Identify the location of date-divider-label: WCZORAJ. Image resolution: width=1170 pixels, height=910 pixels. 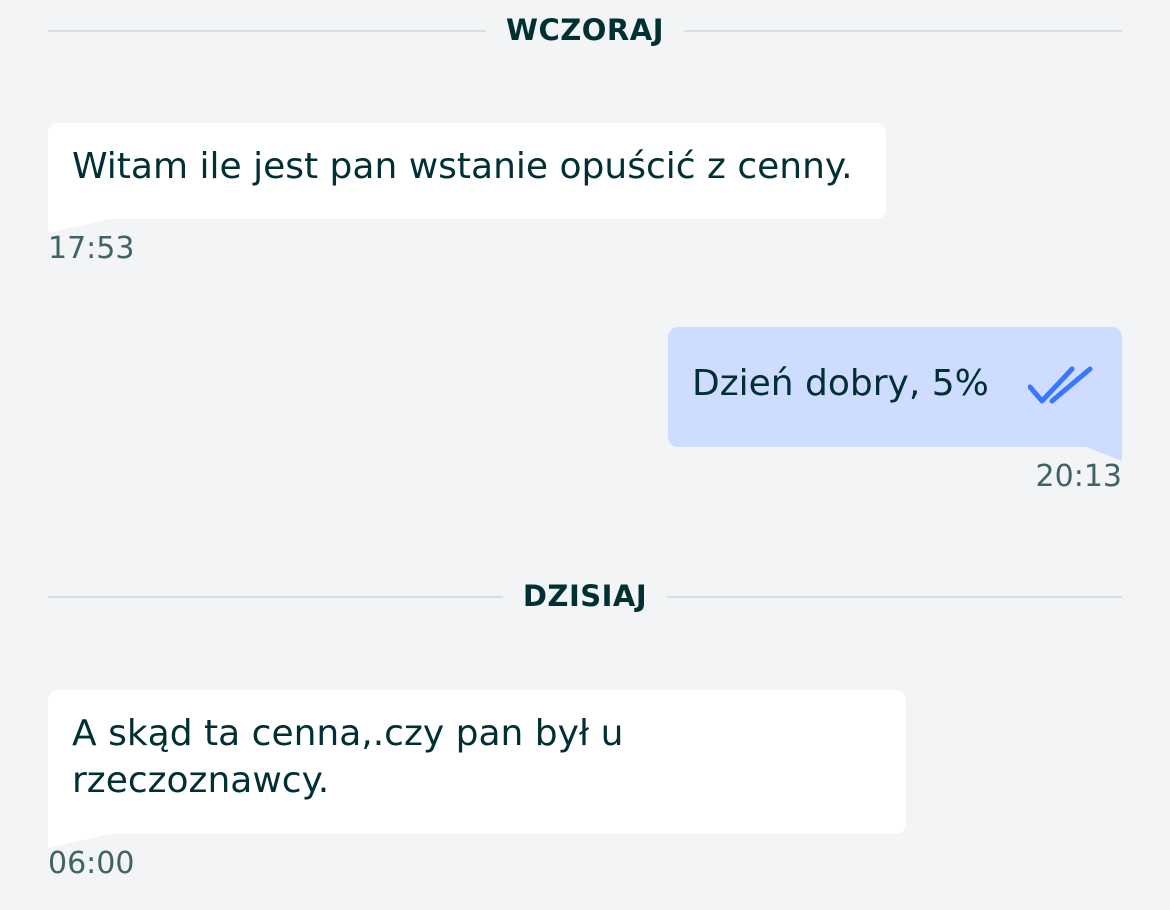
(584, 30).